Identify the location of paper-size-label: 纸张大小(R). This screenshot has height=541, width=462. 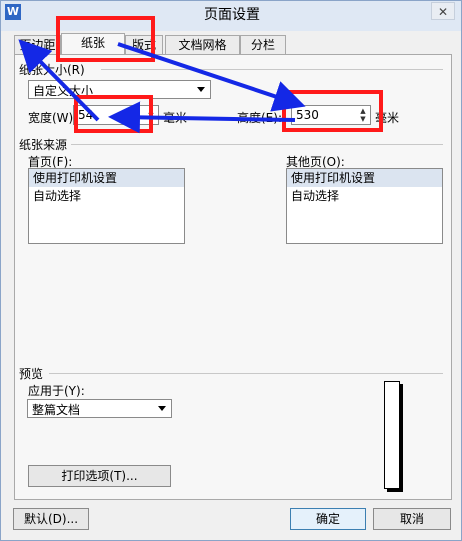
(52, 70).